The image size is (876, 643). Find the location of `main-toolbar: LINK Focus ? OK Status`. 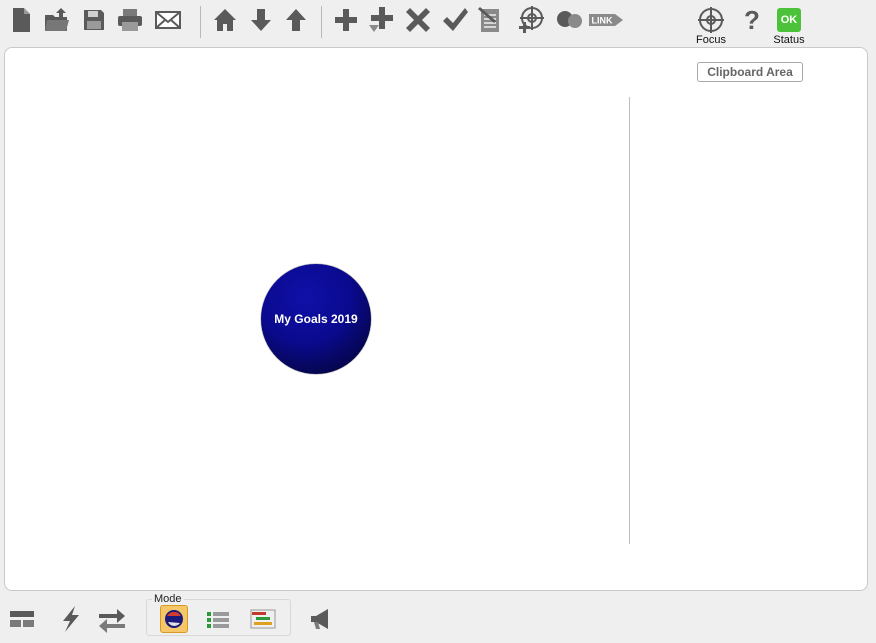

main-toolbar: LINK Focus ? OK Status is located at coordinates (438, 23).